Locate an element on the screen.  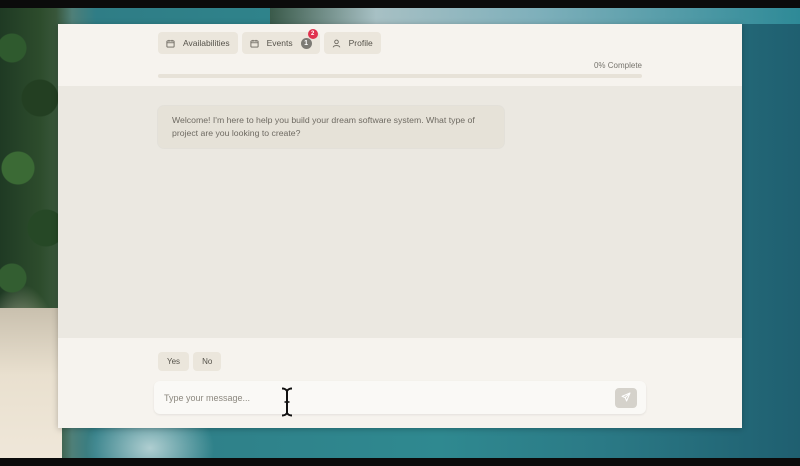
tab-availabilities: Availabilities is located at coordinates (198, 43).